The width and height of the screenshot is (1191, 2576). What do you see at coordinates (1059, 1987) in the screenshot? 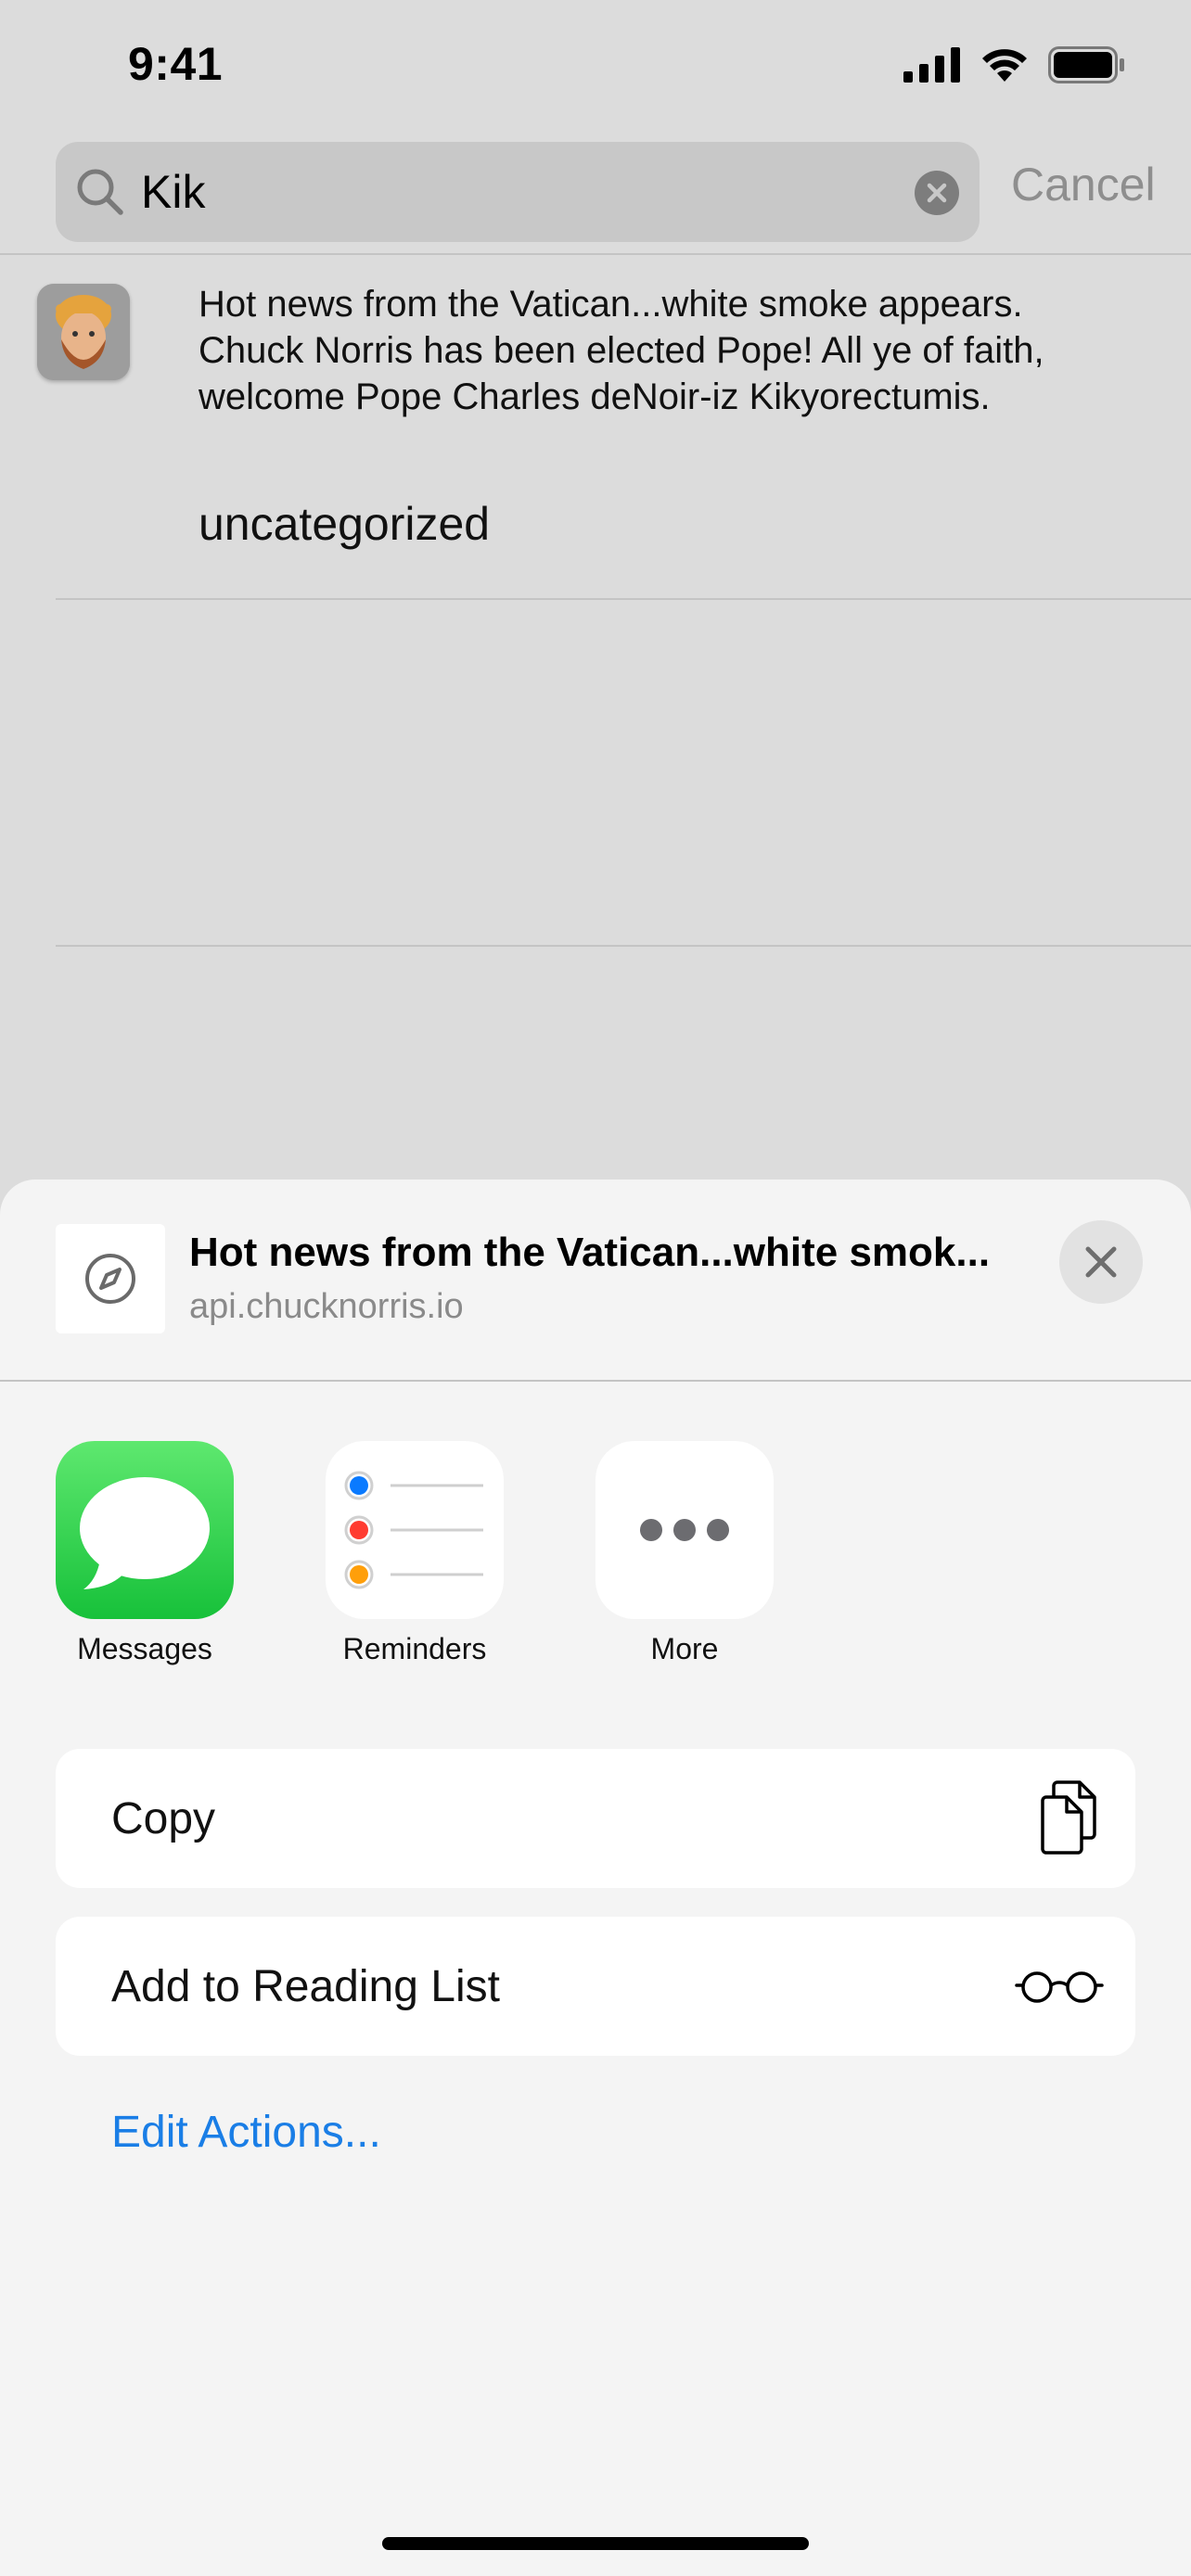
I see `glasses-icon` at bounding box center [1059, 1987].